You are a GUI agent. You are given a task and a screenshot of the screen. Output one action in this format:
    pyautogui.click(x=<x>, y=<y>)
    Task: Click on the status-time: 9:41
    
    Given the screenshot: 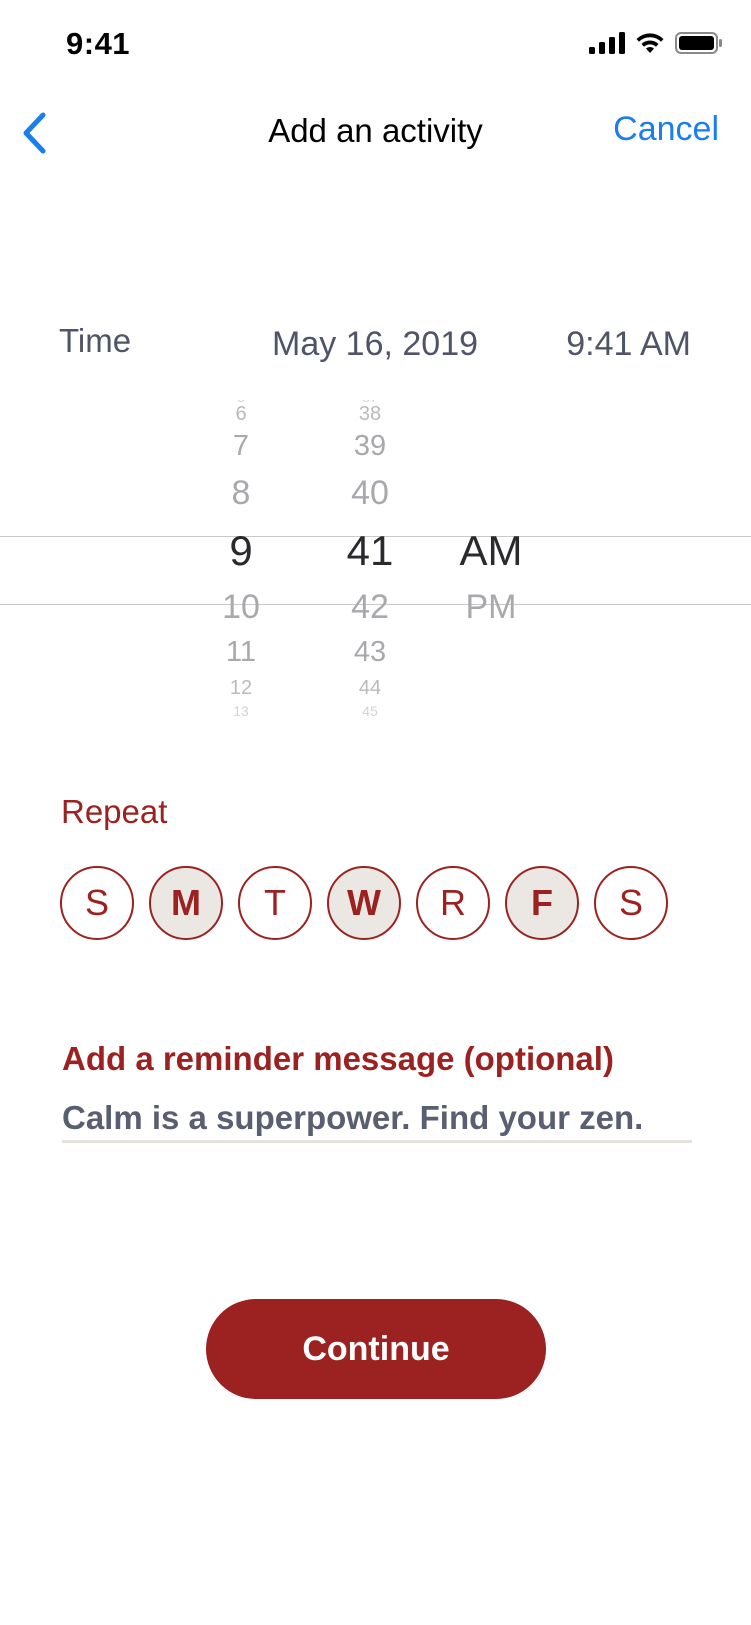 What is the action you would take?
    pyautogui.click(x=98, y=43)
    